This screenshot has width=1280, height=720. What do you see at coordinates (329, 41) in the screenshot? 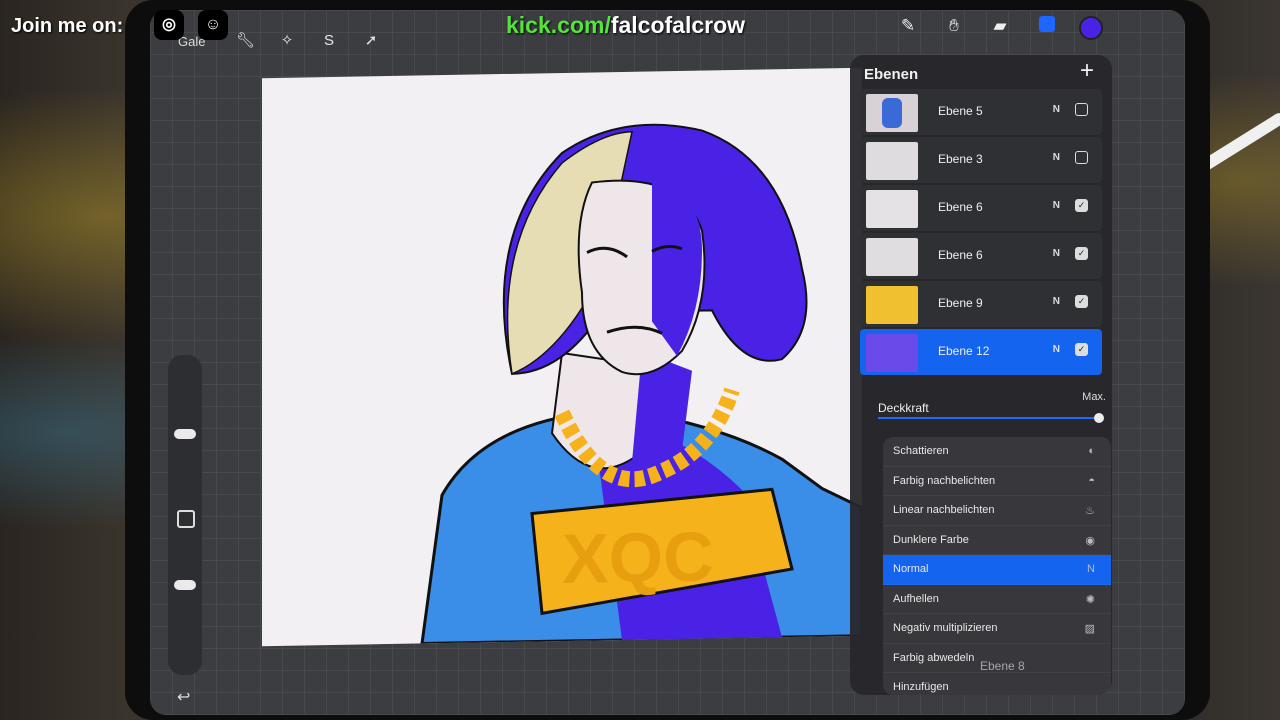
I see `selection-icon: S` at bounding box center [329, 41].